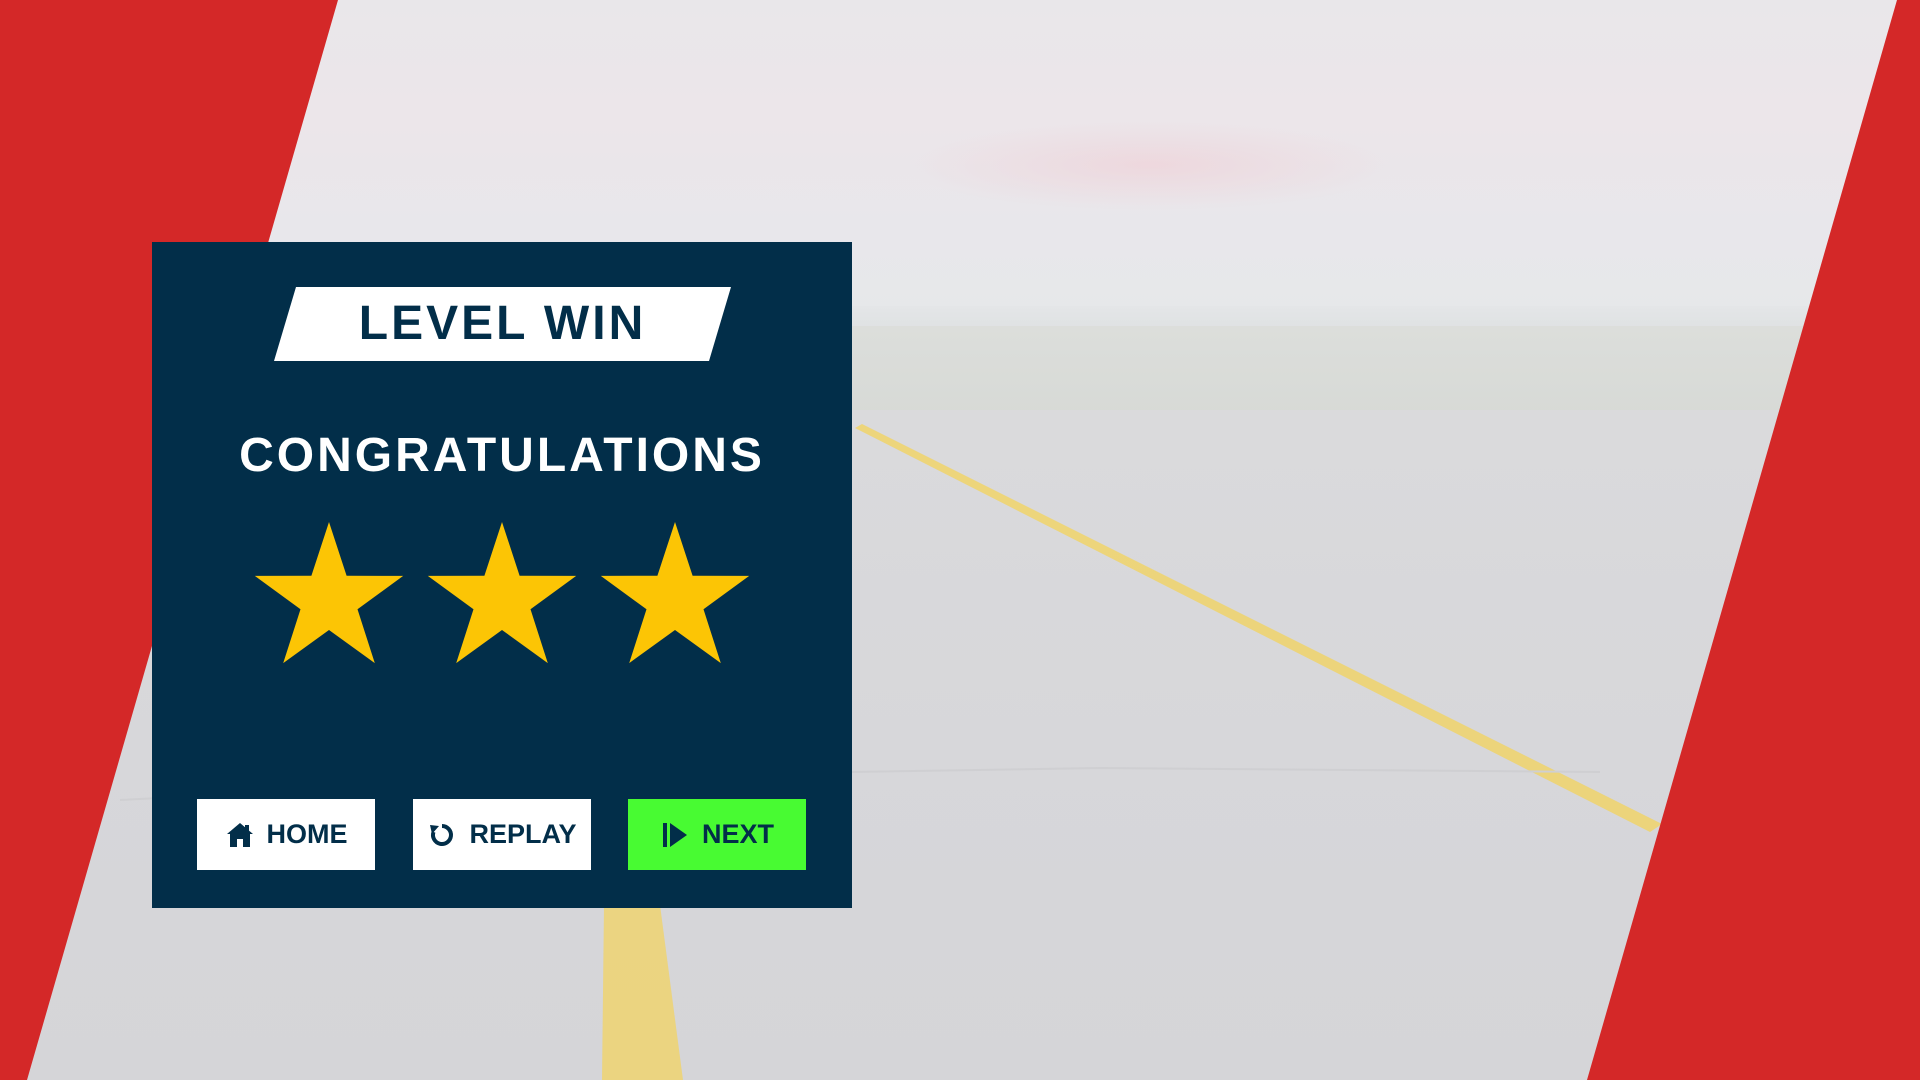 This screenshot has height=1080, width=1920. I want to click on home-button-label: HOME, so click(307, 834).